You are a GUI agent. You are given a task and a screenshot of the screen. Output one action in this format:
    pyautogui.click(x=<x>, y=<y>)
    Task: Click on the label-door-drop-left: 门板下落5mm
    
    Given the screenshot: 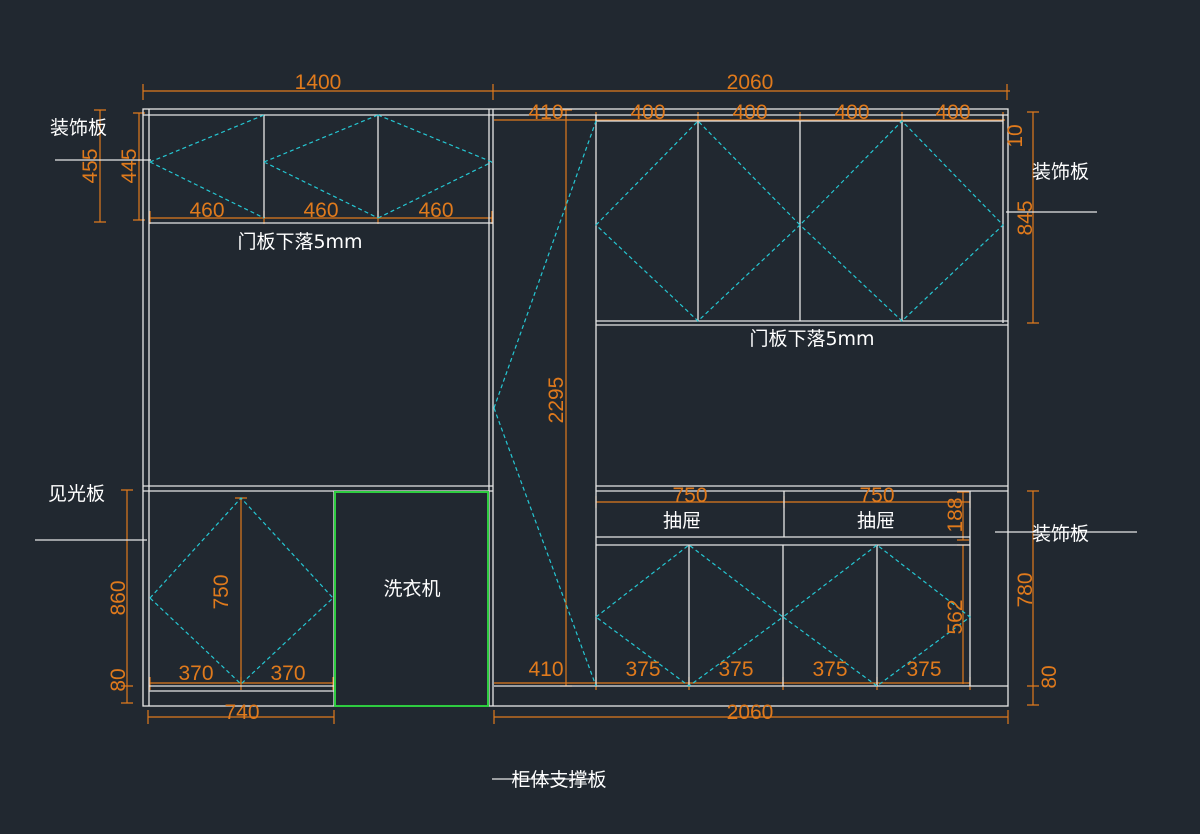 What is the action you would take?
    pyautogui.click(x=299, y=242)
    